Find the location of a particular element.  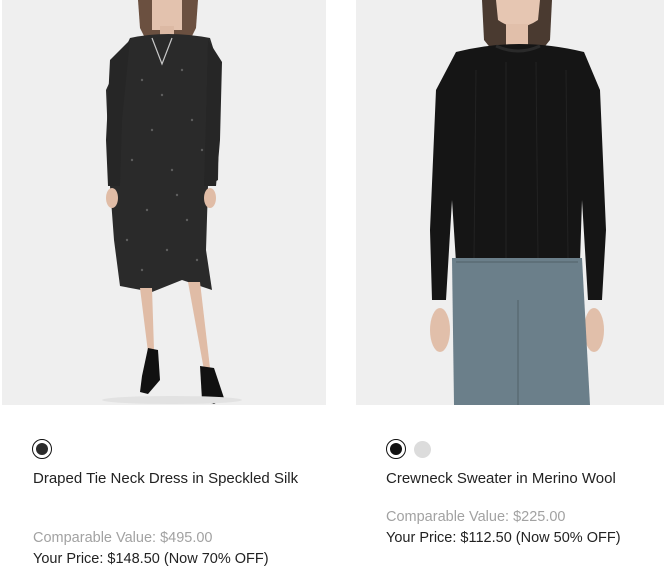

product-name-link: Crewneck Sweater in Merino Wool is located at coordinates (521, 479).